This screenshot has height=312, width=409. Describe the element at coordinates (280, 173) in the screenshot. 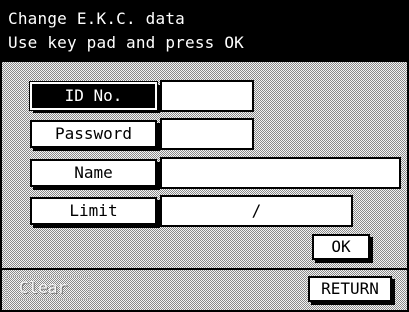

I see `name-field` at that location.